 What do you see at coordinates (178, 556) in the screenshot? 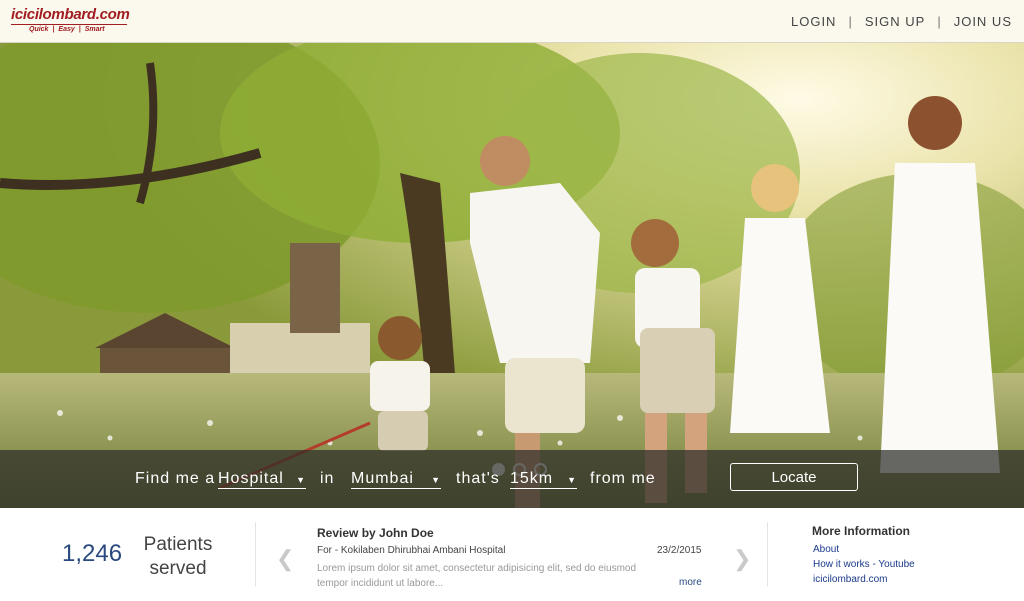
I see `patients-label: Patients served` at bounding box center [178, 556].